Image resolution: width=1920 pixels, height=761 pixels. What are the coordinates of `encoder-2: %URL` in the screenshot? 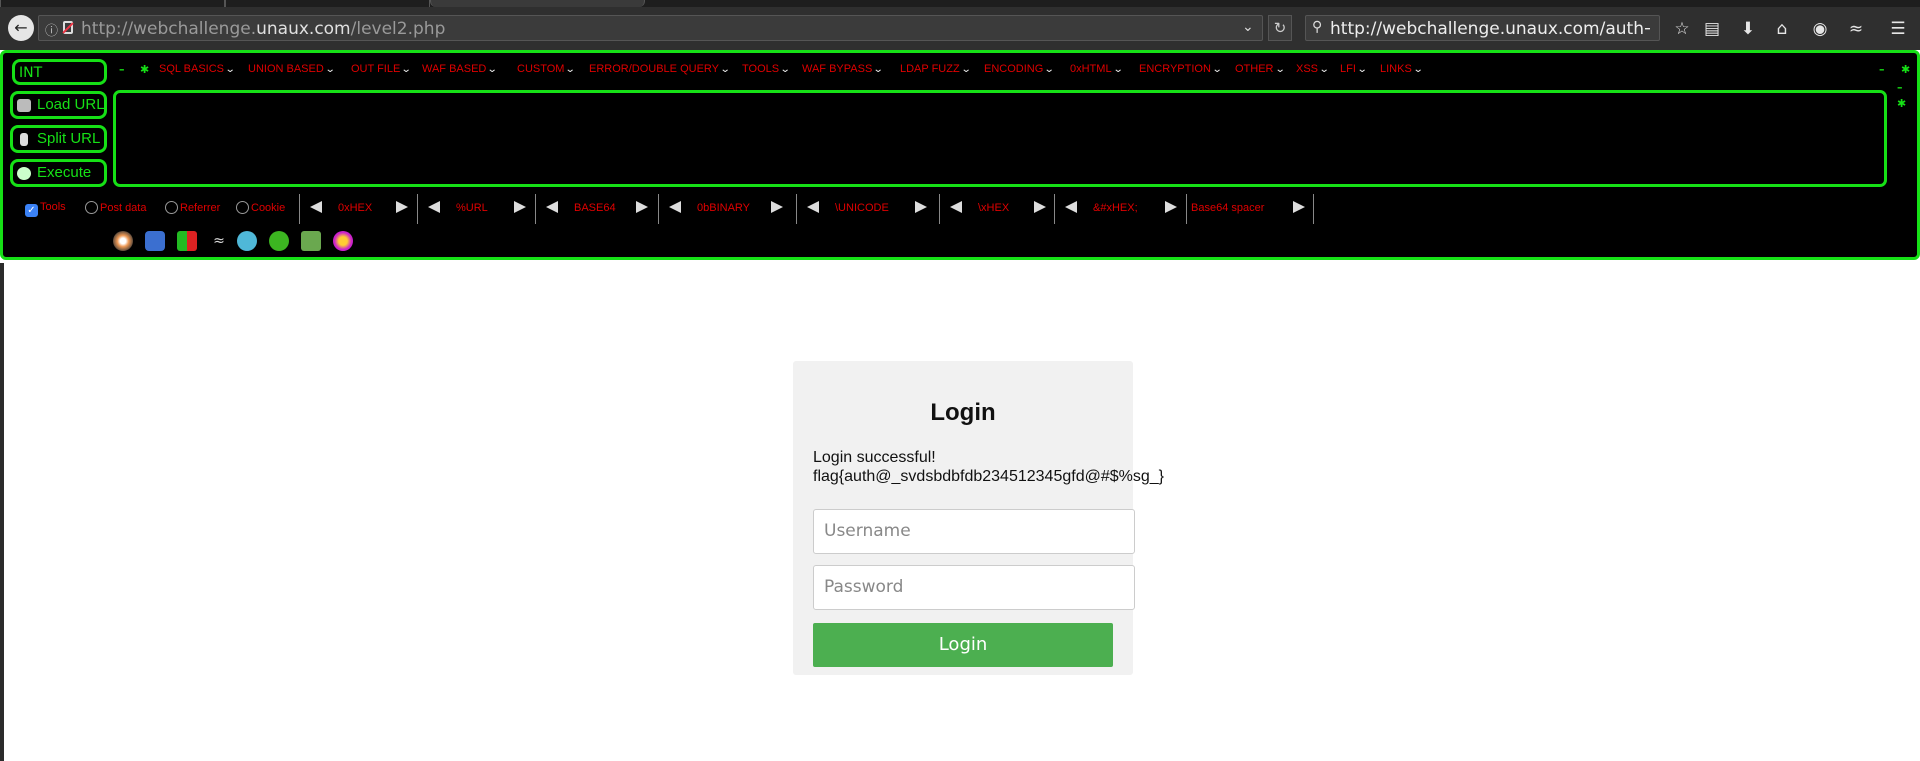 It's located at (476, 209).